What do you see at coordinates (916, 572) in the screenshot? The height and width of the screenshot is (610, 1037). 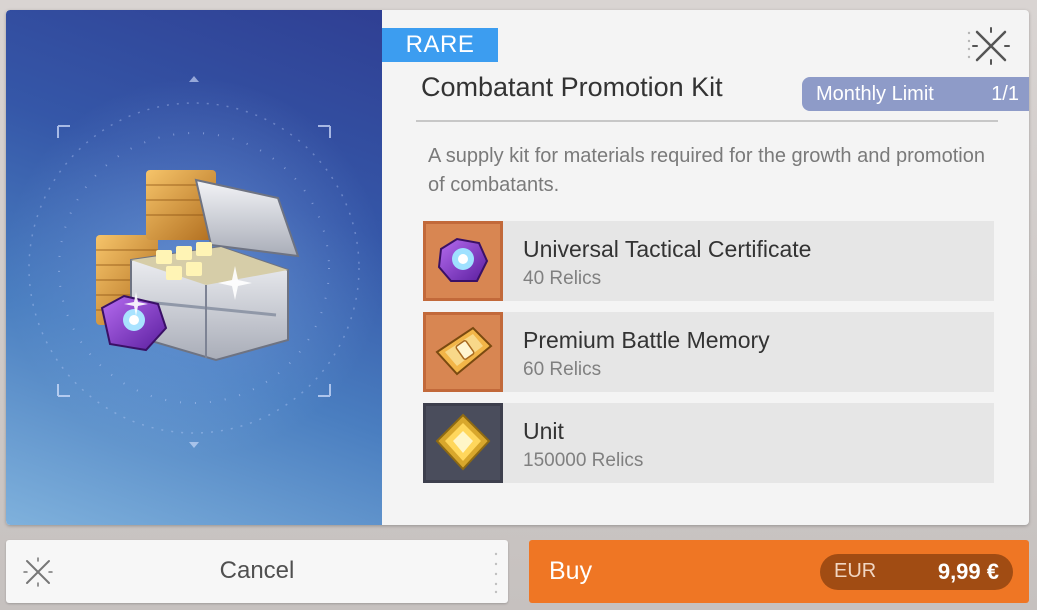 I see `price-tag: EUR 9,99 €` at bounding box center [916, 572].